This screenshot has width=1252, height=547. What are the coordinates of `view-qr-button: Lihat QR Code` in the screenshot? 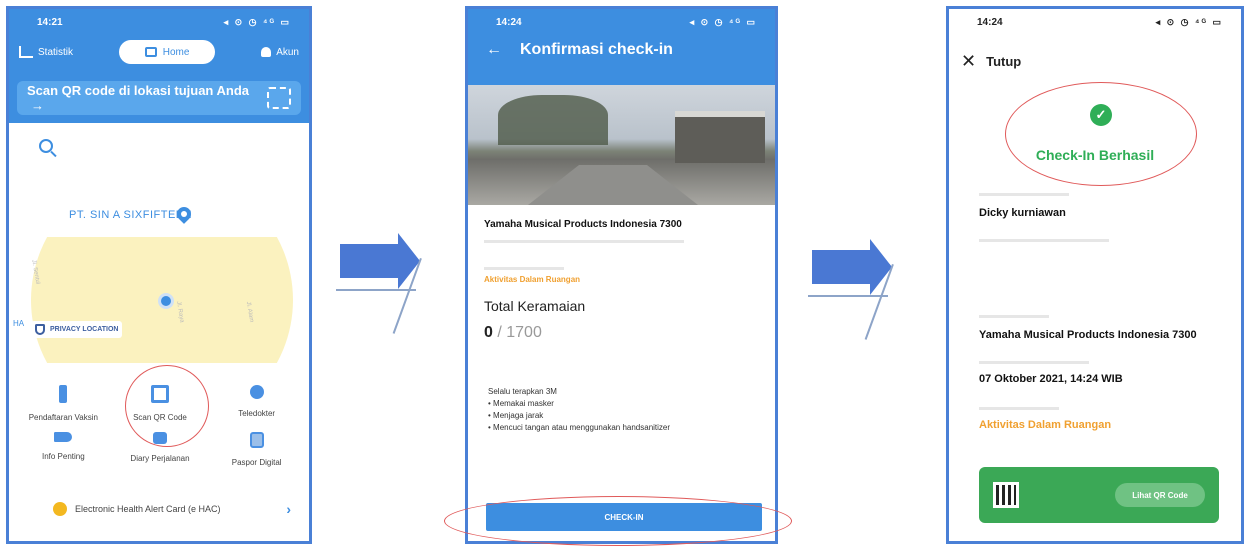 It's located at (1160, 495).